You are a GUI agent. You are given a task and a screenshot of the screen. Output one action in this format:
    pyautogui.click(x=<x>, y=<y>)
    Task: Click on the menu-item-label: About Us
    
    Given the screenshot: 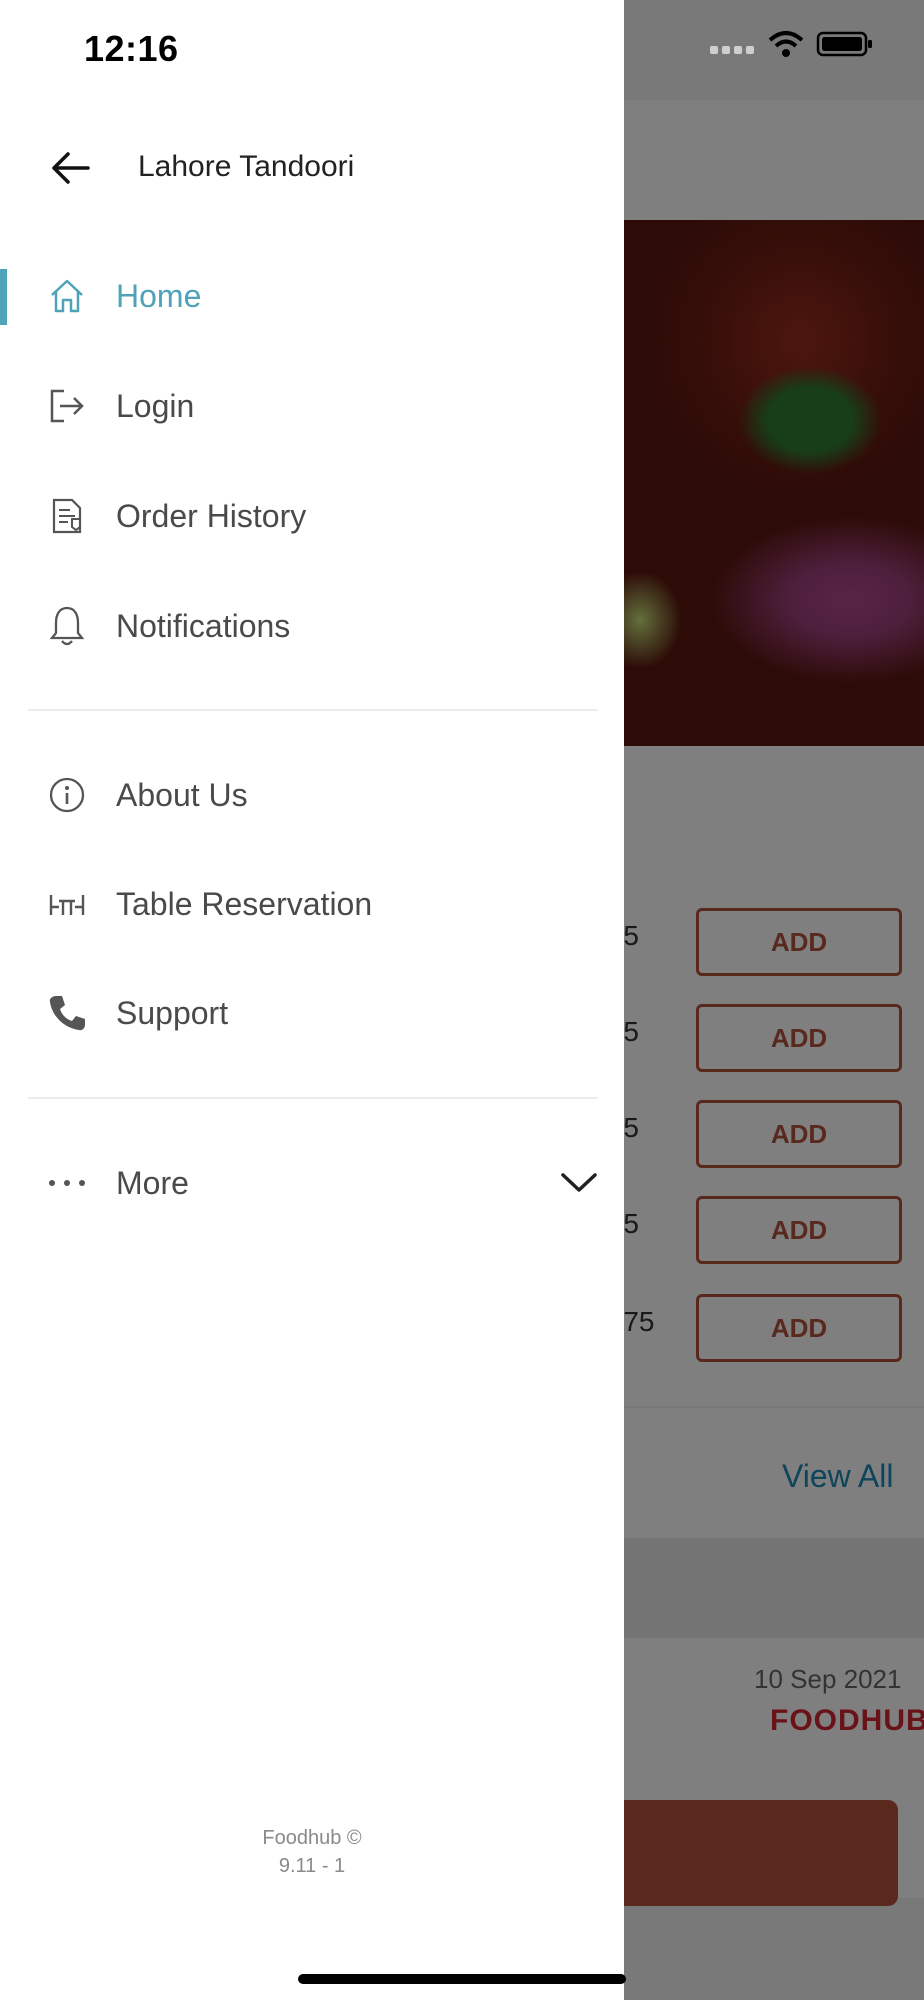 What is the action you would take?
    pyautogui.click(x=182, y=794)
    